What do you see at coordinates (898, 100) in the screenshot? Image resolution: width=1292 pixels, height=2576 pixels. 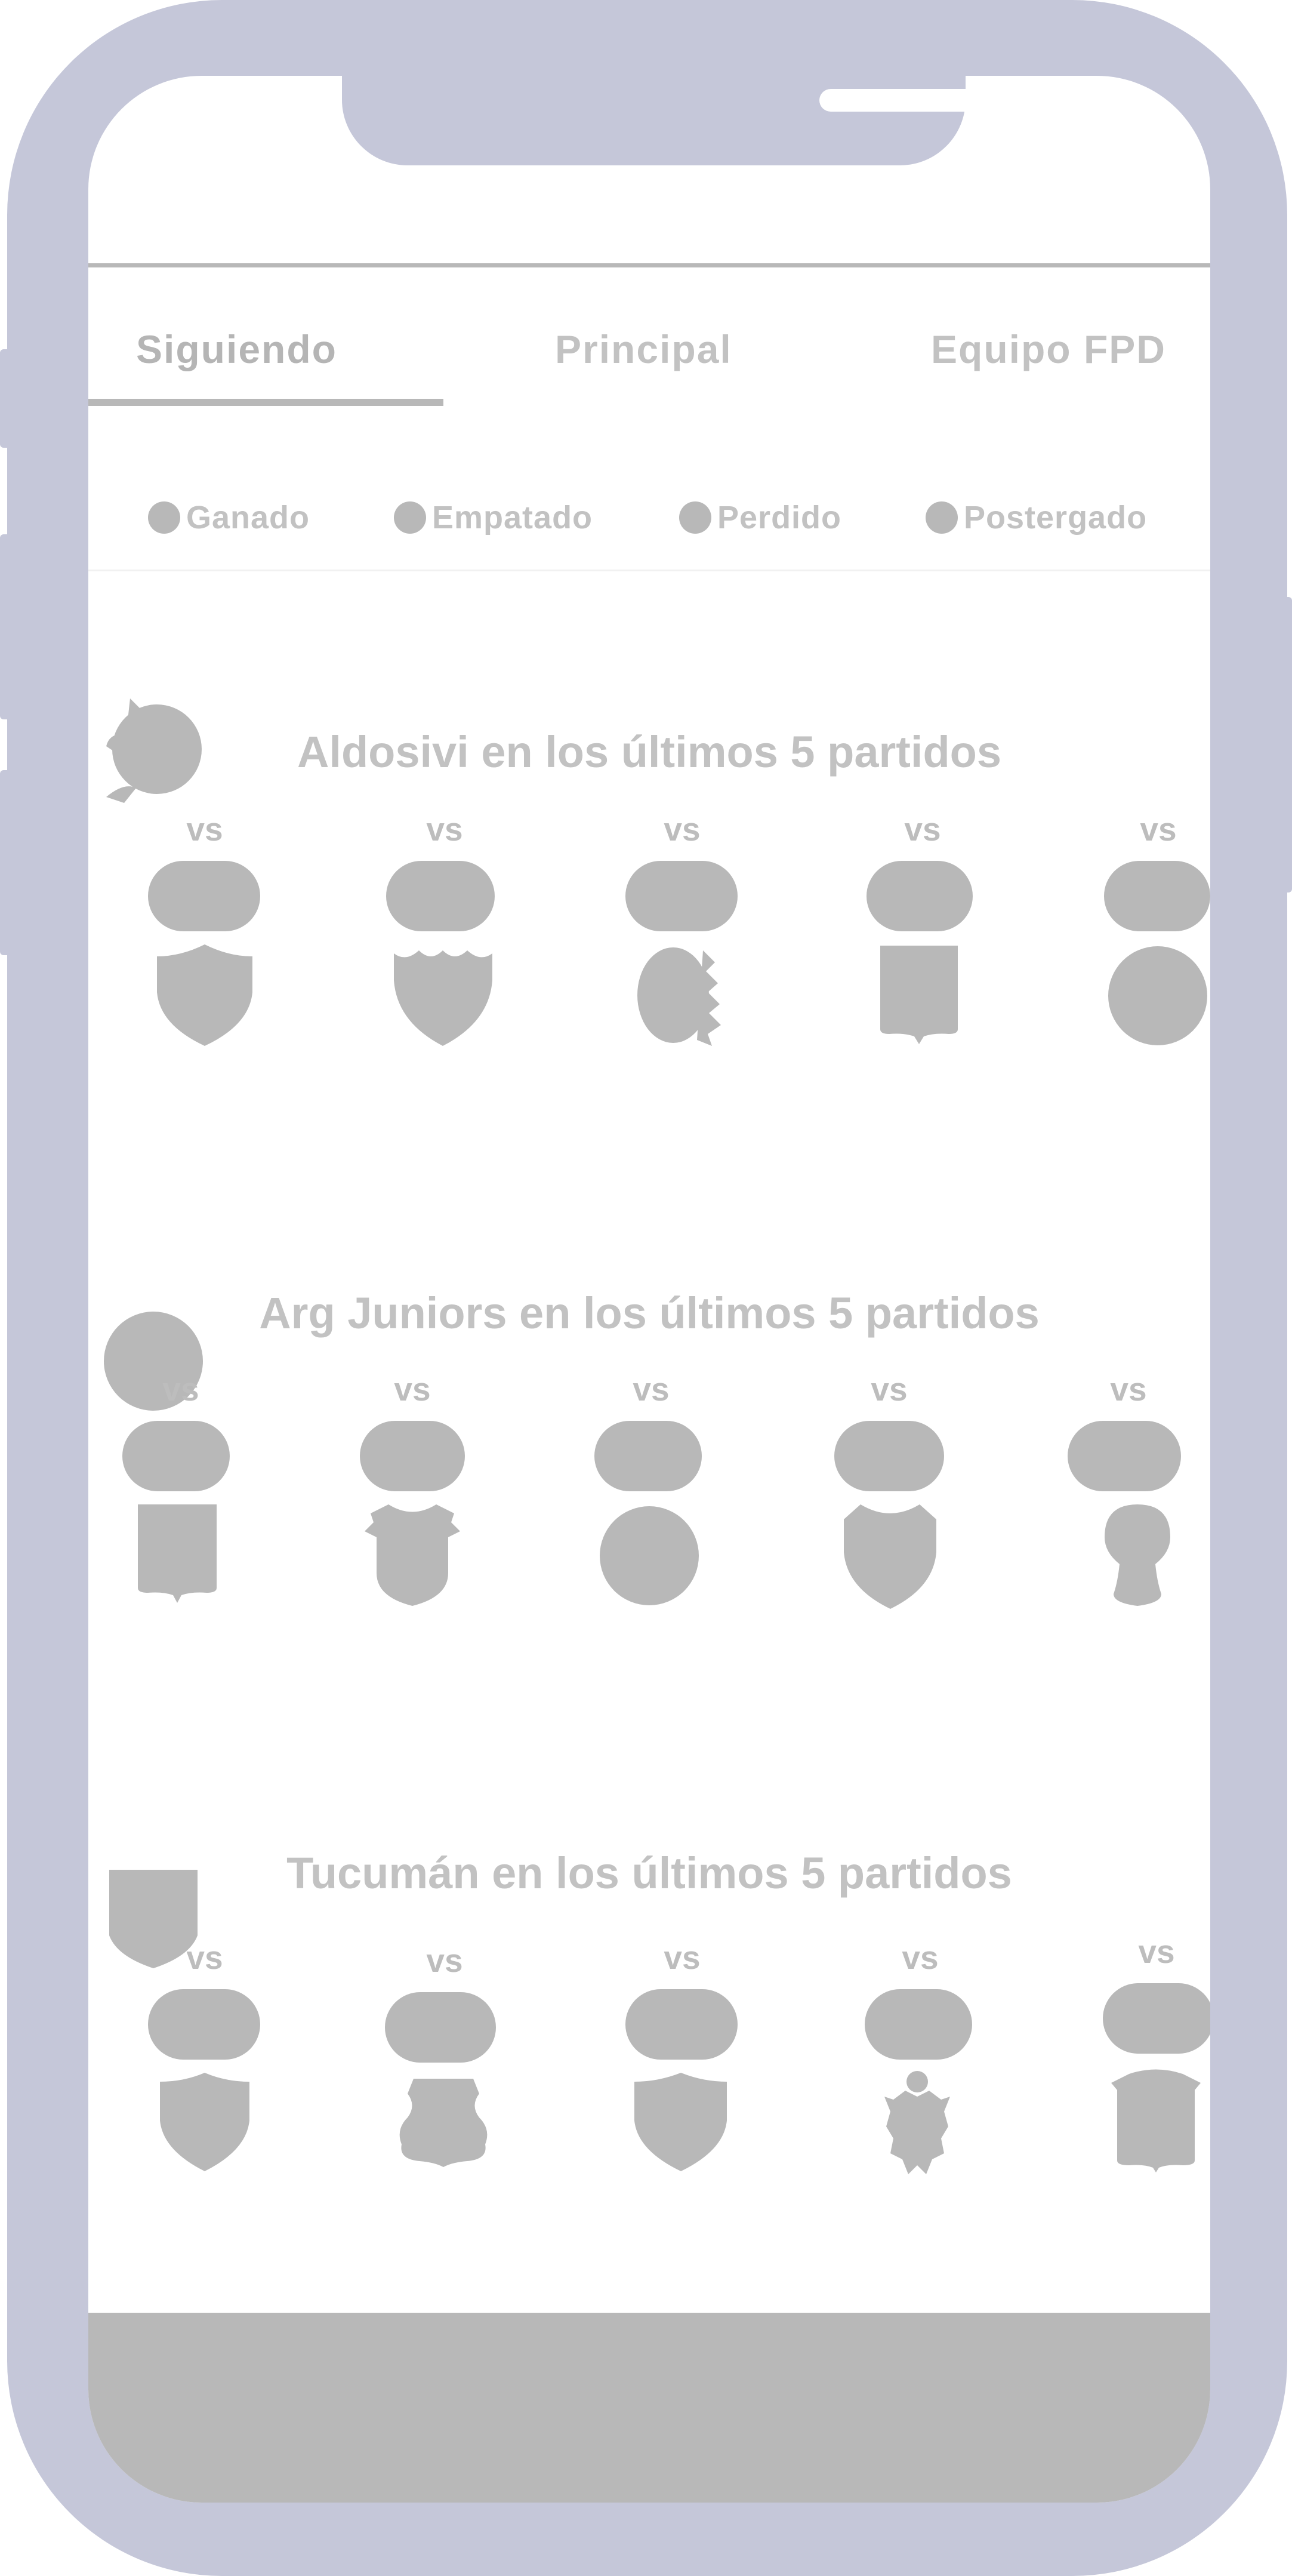 I see `speaker-icon` at bounding box center [898, 100].